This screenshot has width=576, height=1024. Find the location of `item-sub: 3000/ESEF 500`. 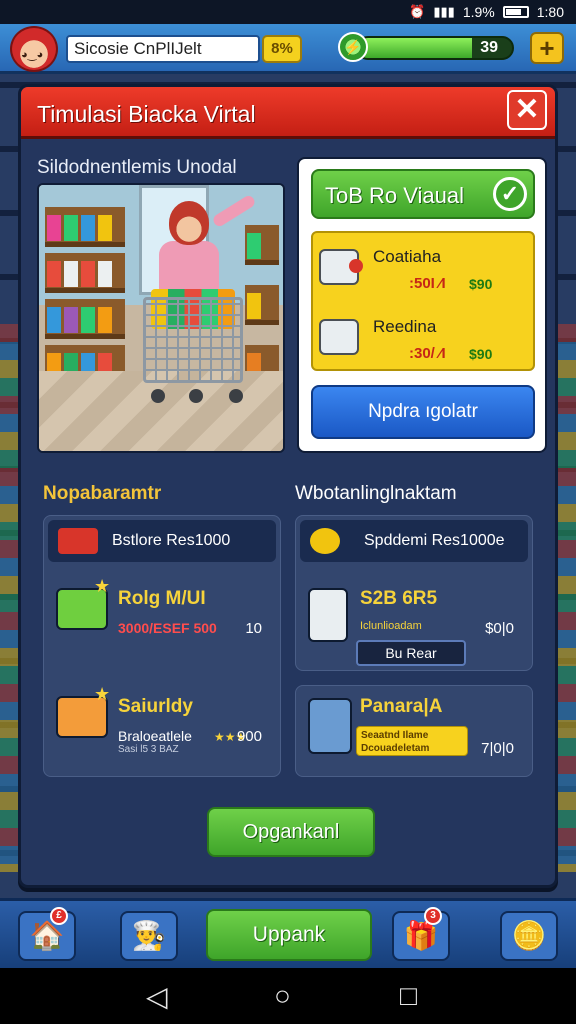

item-sub: 3000/ESEF 500 is located at coordinates (167, 628).